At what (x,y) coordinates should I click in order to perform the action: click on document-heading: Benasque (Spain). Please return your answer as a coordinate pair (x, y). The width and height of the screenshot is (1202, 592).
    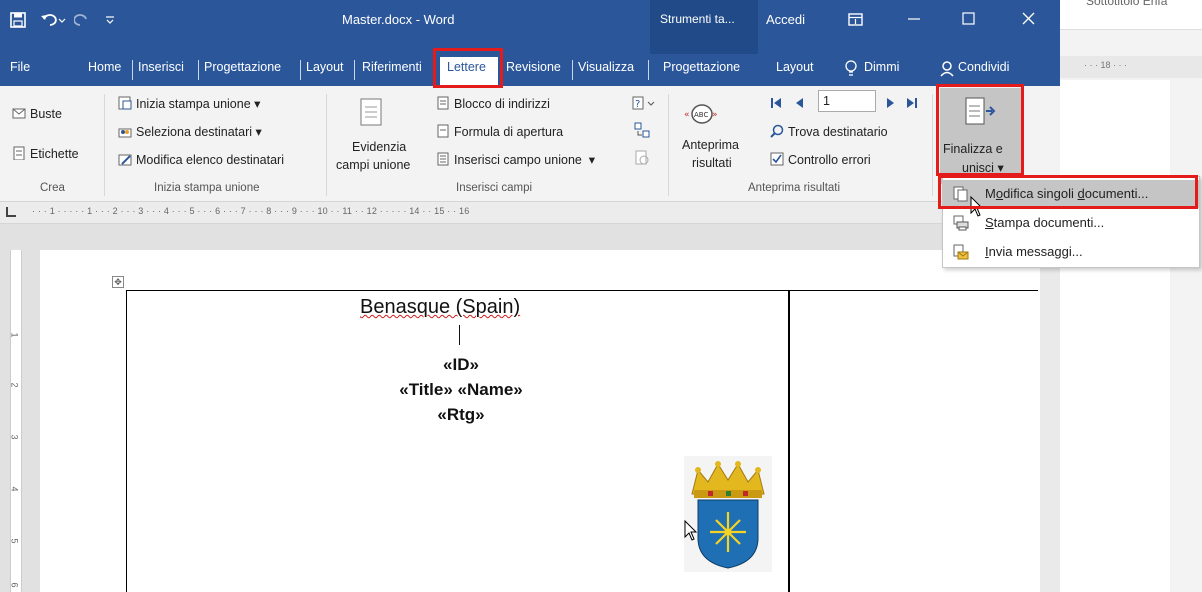
    Looking at the image, I should click on (440, 307).